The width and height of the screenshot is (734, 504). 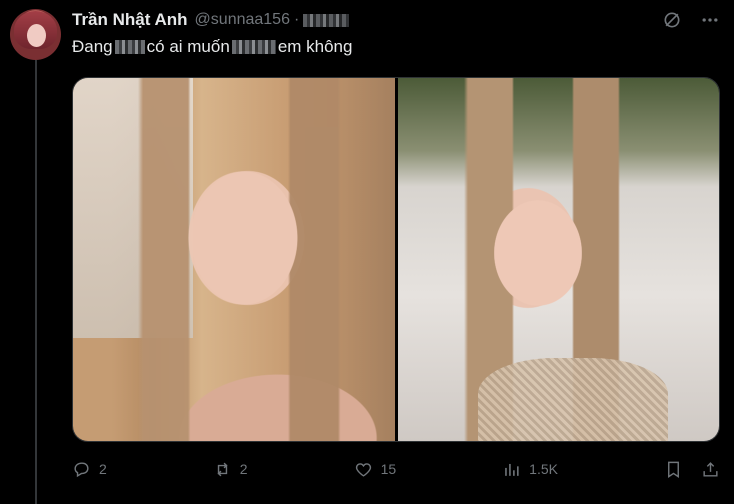 What do you see at coordinates (81, 469) in the screenshot?
I see `reply-icon` at bounding box center [81, 469].